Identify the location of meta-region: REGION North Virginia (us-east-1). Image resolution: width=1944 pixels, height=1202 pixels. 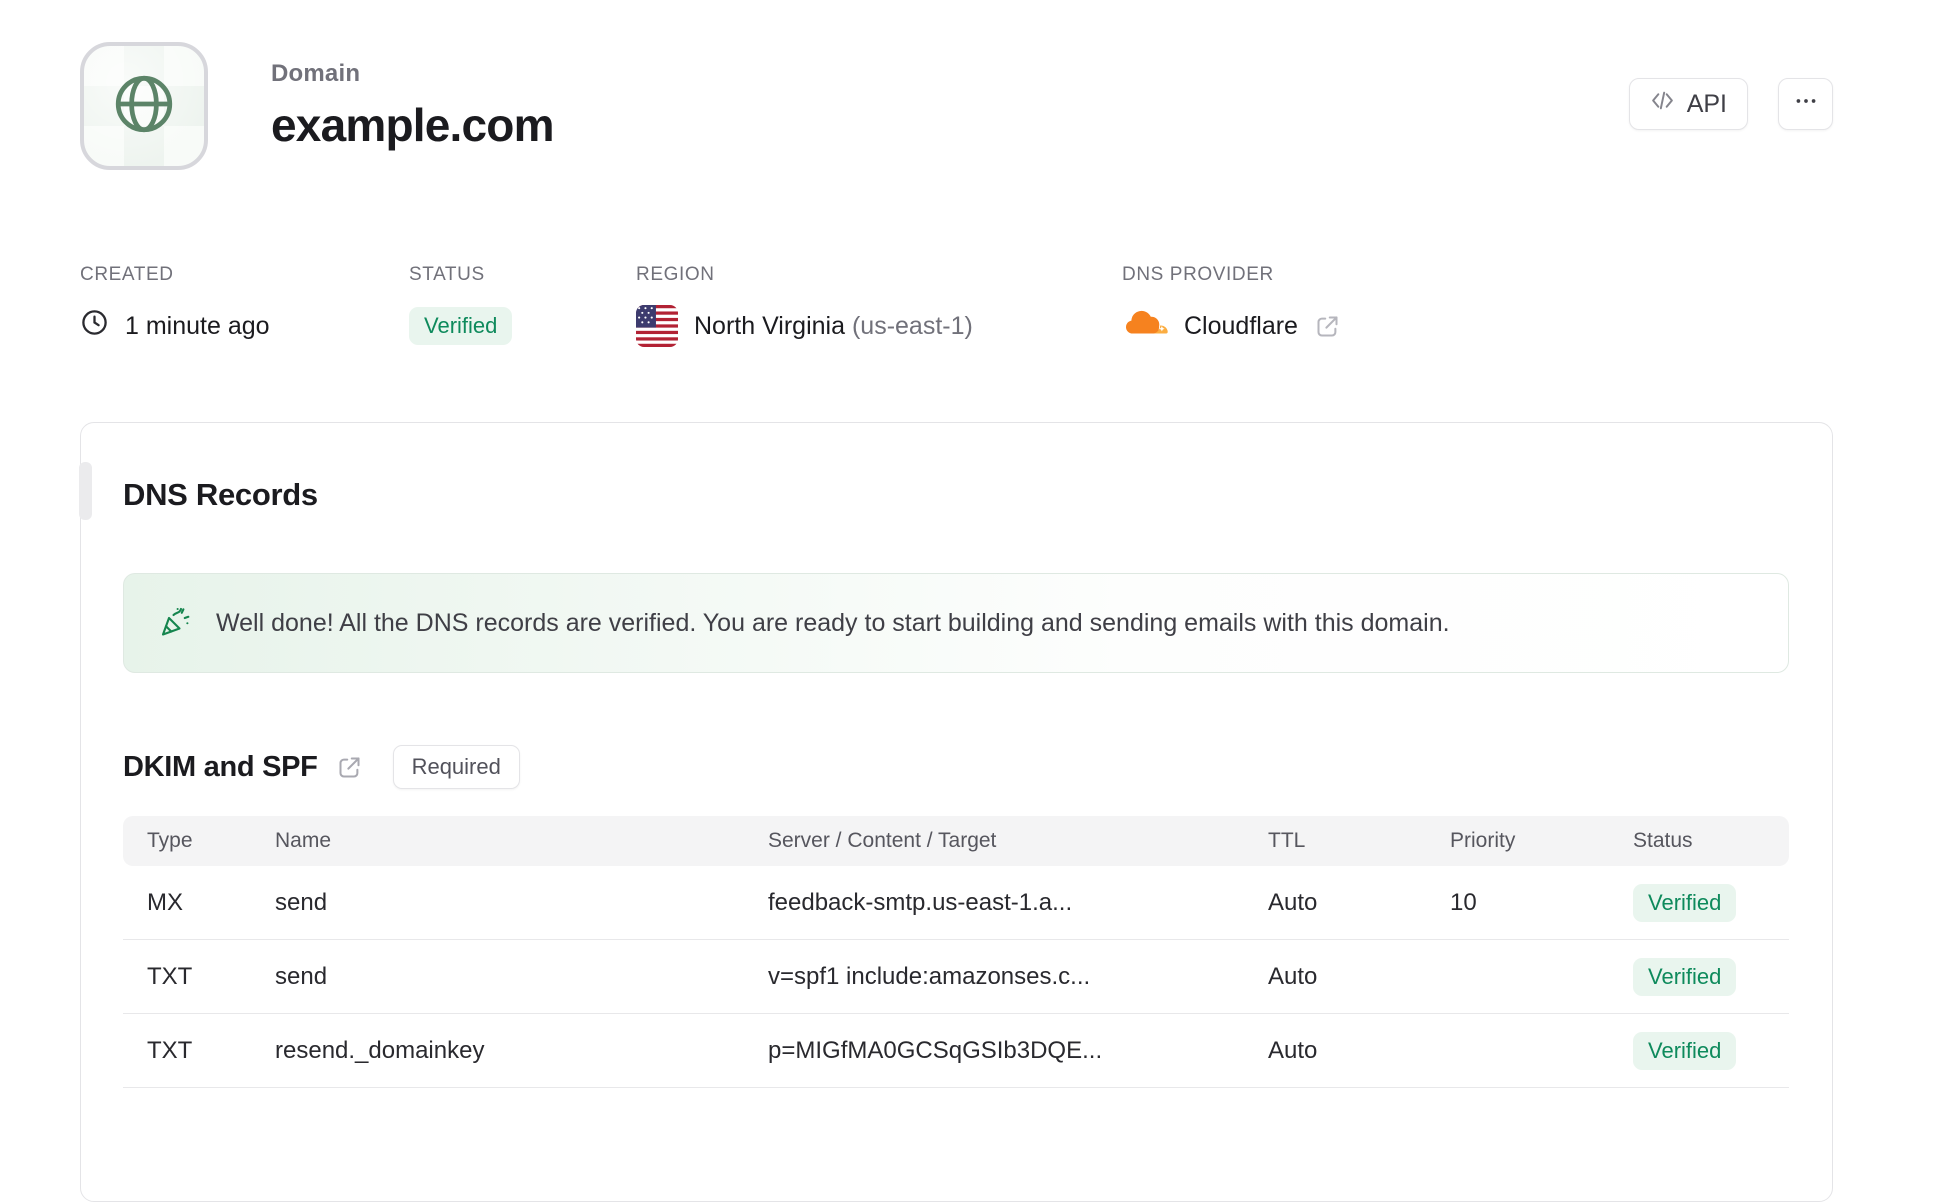
(879, 306).